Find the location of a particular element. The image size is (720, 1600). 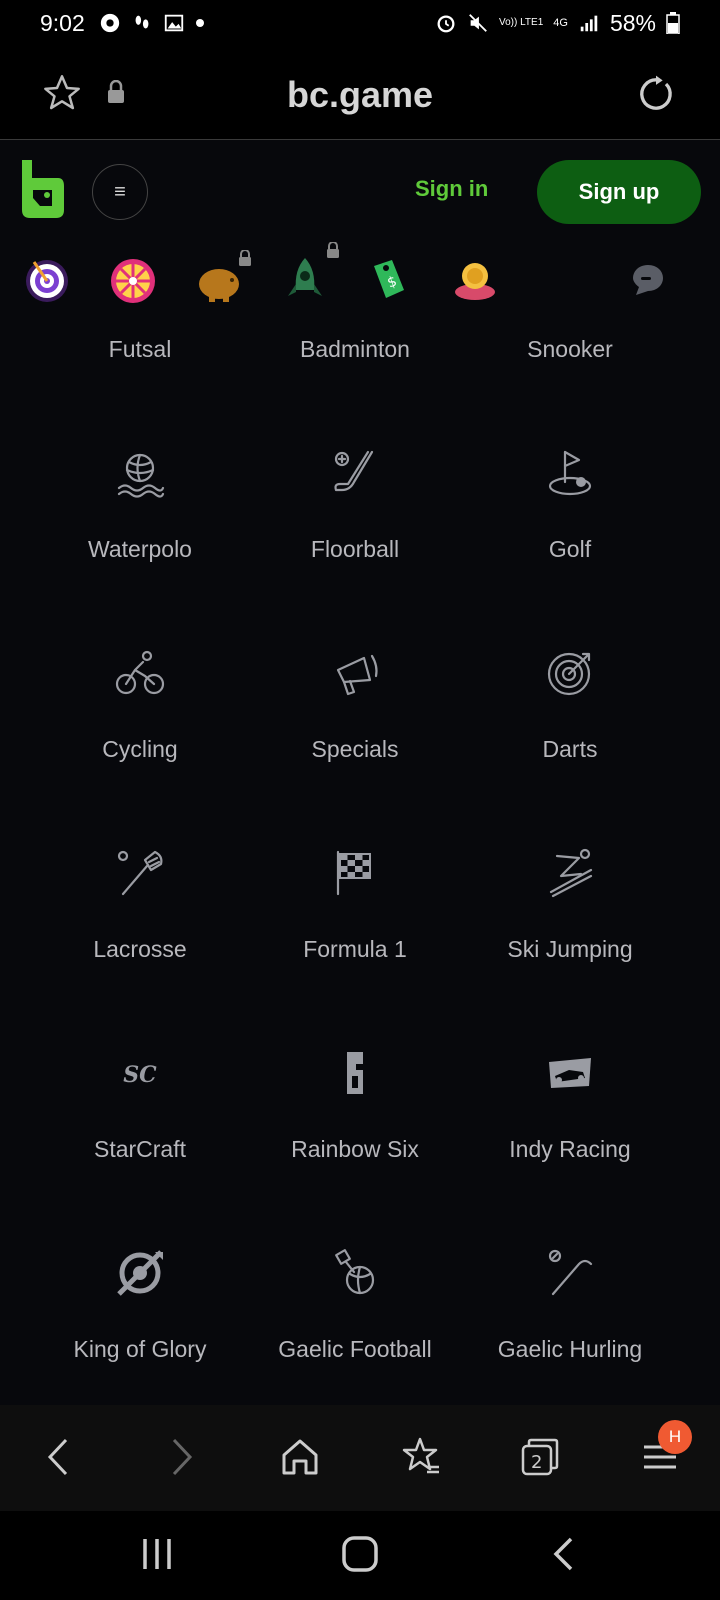

rainbow-six-icon is located at coordinates (355, 1073).